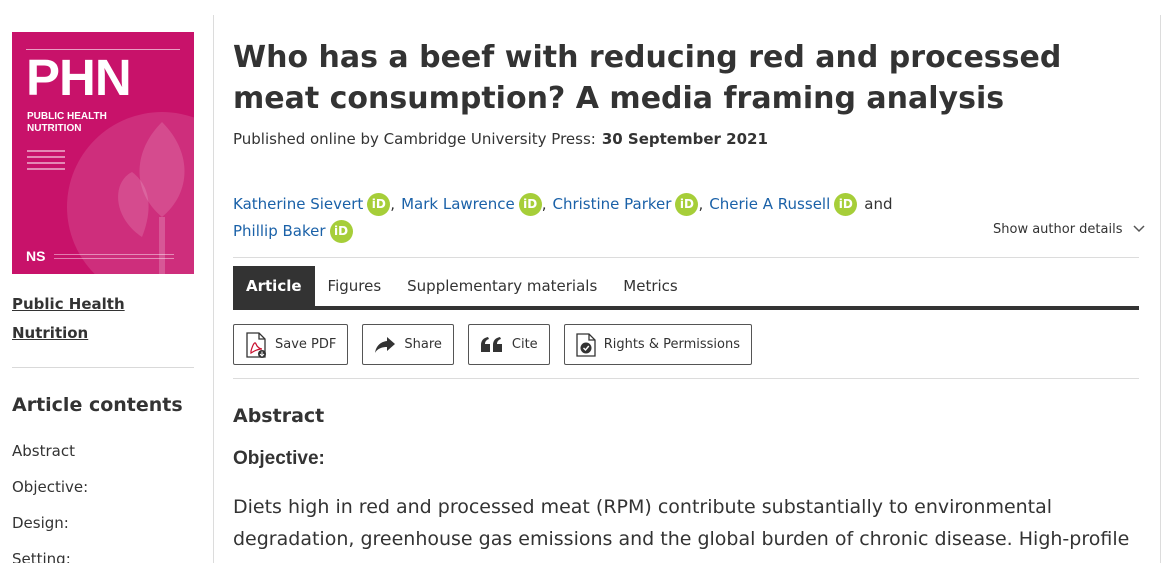  Describe the element at coordinates (46, 165) in the screenshot. I see `cover-small-print` at that location.